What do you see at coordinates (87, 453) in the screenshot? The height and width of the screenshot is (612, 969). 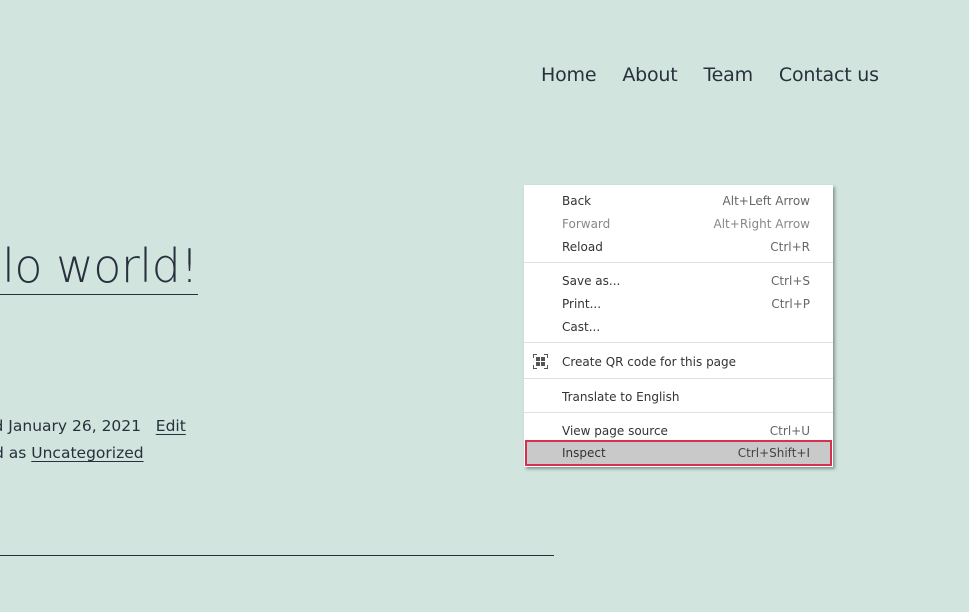 I see `category-link: Uncategorized` at bounding box center [87, 453].